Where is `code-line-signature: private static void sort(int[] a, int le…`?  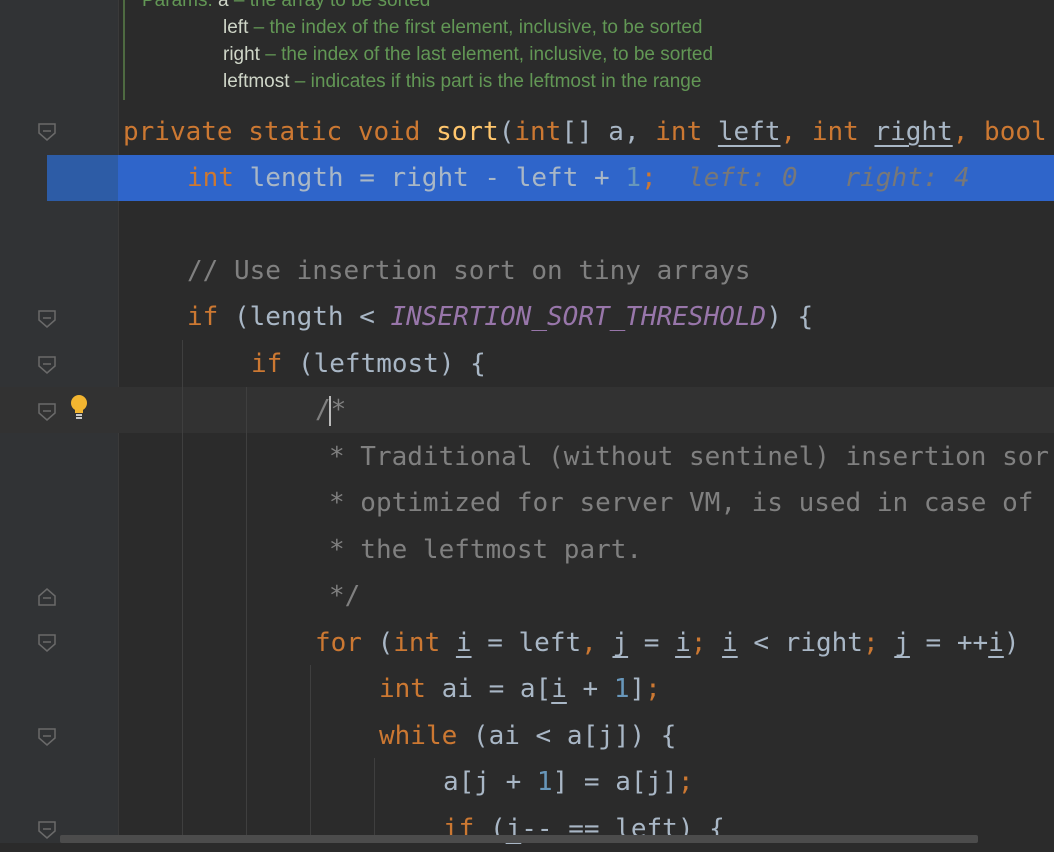 code-line-signature: private static void sort(int[] a, int le… is located at coordinates (585, 132).